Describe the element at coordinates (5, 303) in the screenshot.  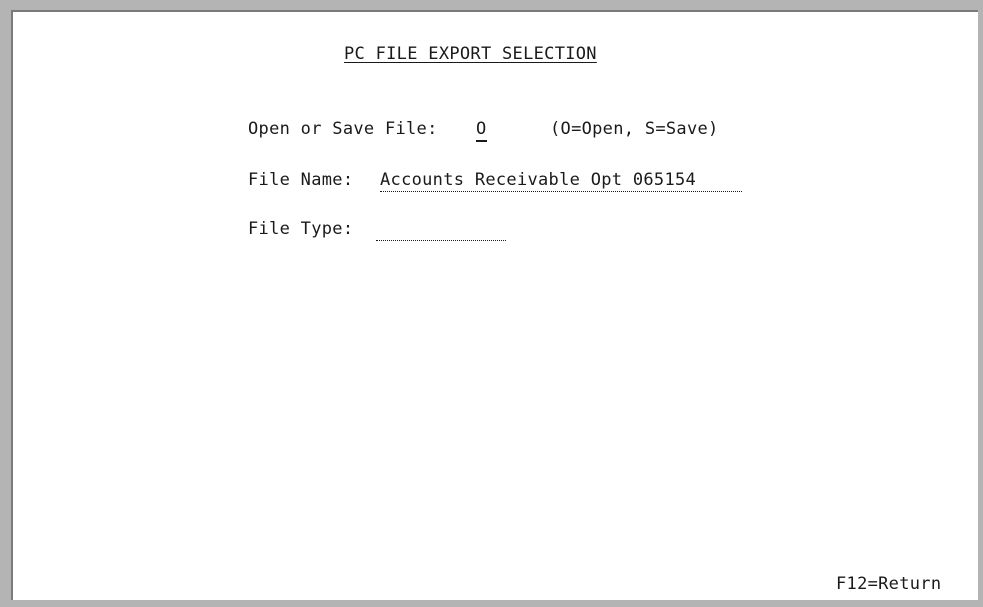
I see `frame-left-edge` at that location.